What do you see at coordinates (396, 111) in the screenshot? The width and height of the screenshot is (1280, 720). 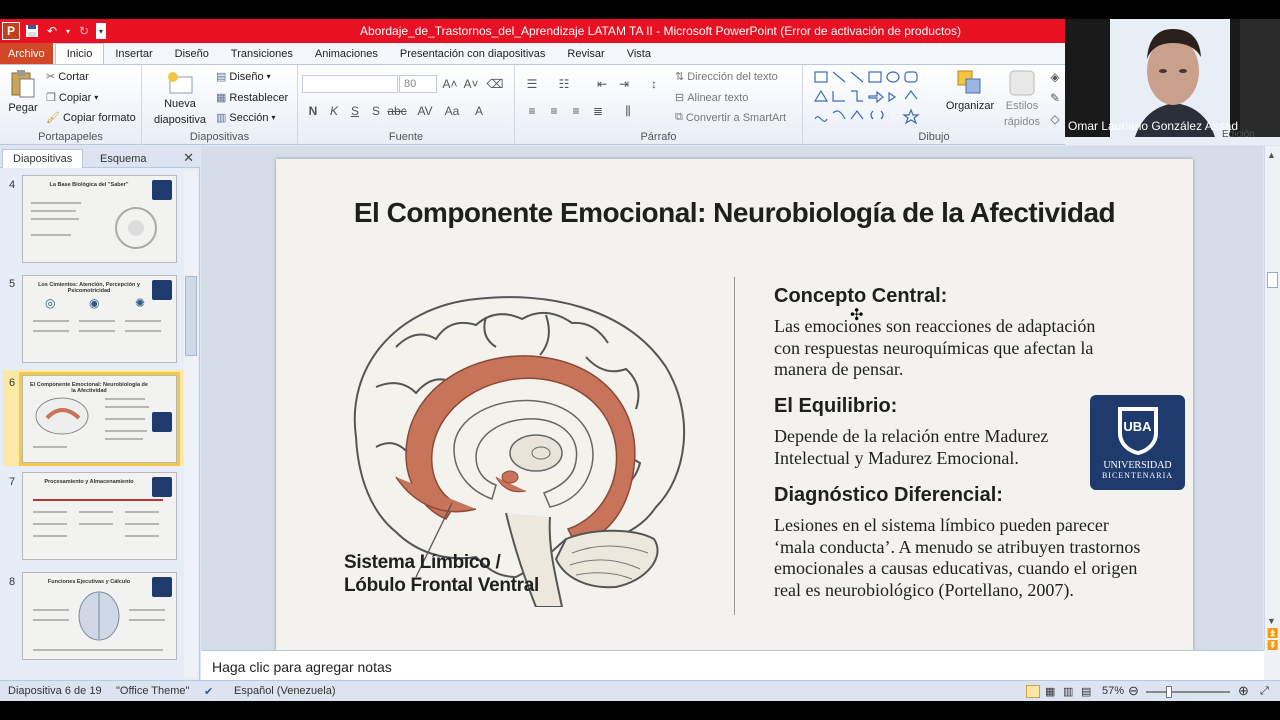 I see `strikethrough-icon: abc` at bounding box center [396, 111].